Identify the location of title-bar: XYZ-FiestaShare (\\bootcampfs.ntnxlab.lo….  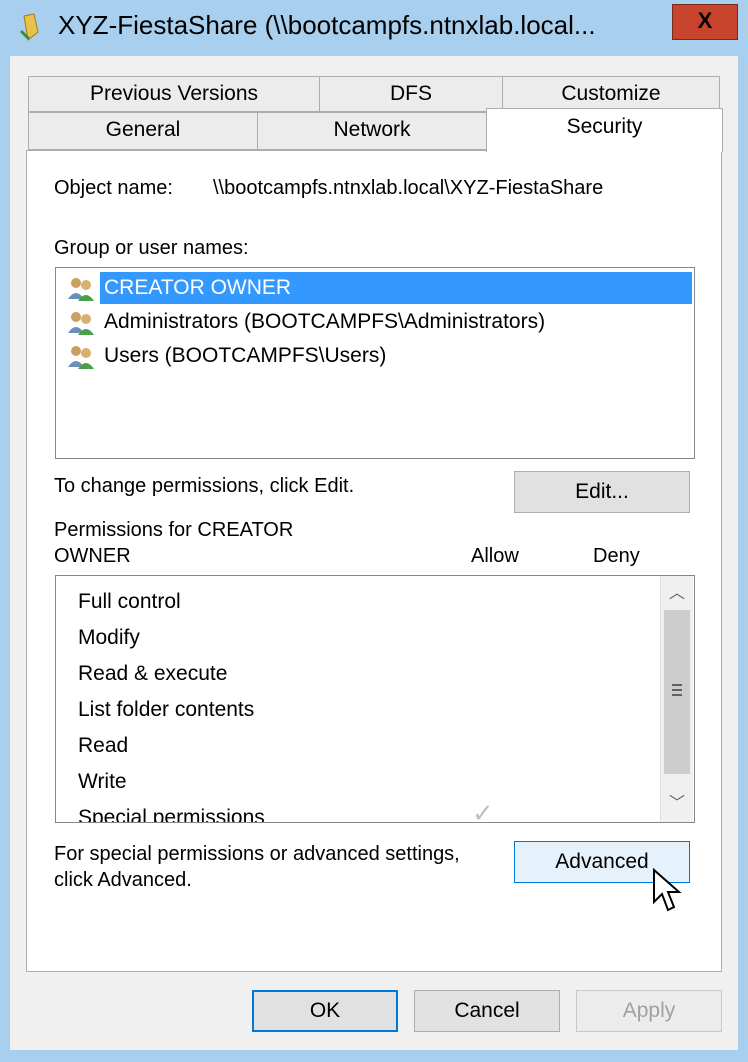
(374, 28).